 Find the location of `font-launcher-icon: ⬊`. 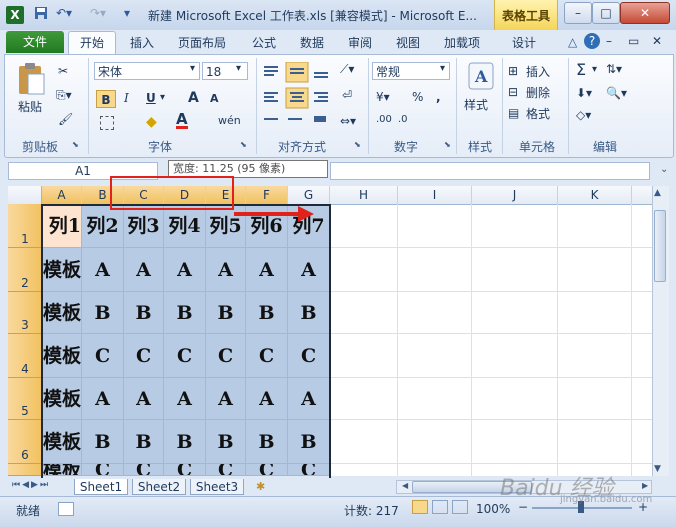

font-launcher-icon: ⬊ is located at coordinates (243, 144).